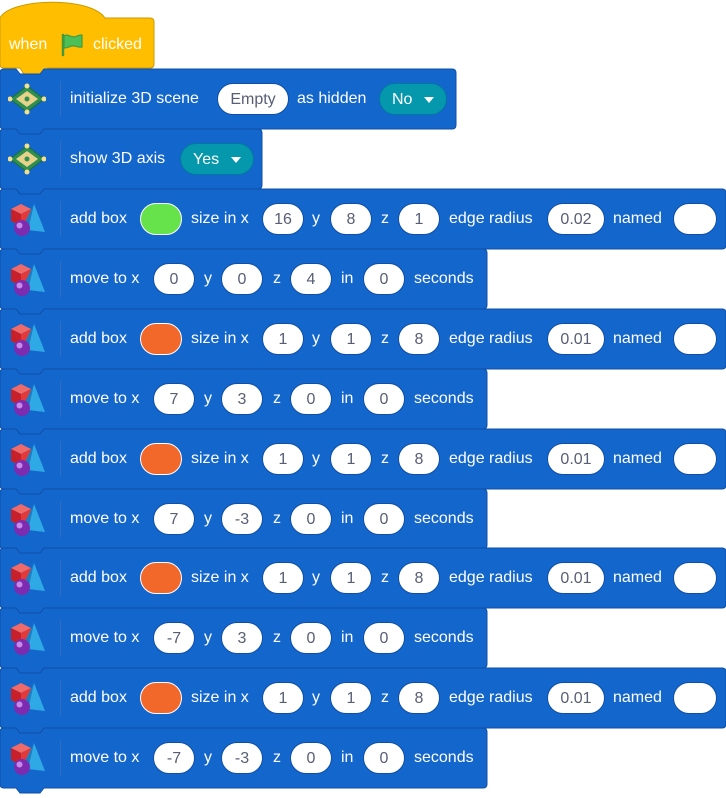 This screenshot has width=726, height=798. I want to click on show-3d-axis-block: show 3D axis Yes, so click(131, 161).